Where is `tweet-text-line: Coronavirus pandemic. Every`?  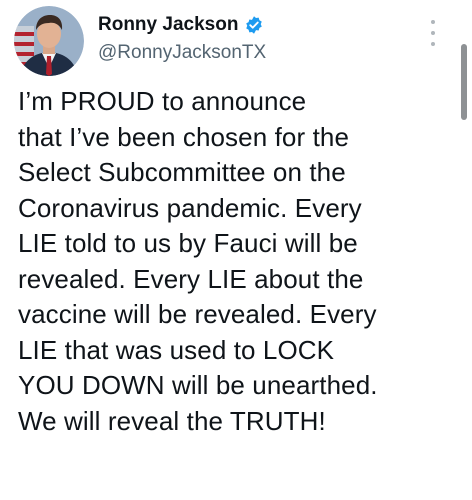 tweet-text-line: Coronavirus pandemic. Every is located at coordinates (190, 207).